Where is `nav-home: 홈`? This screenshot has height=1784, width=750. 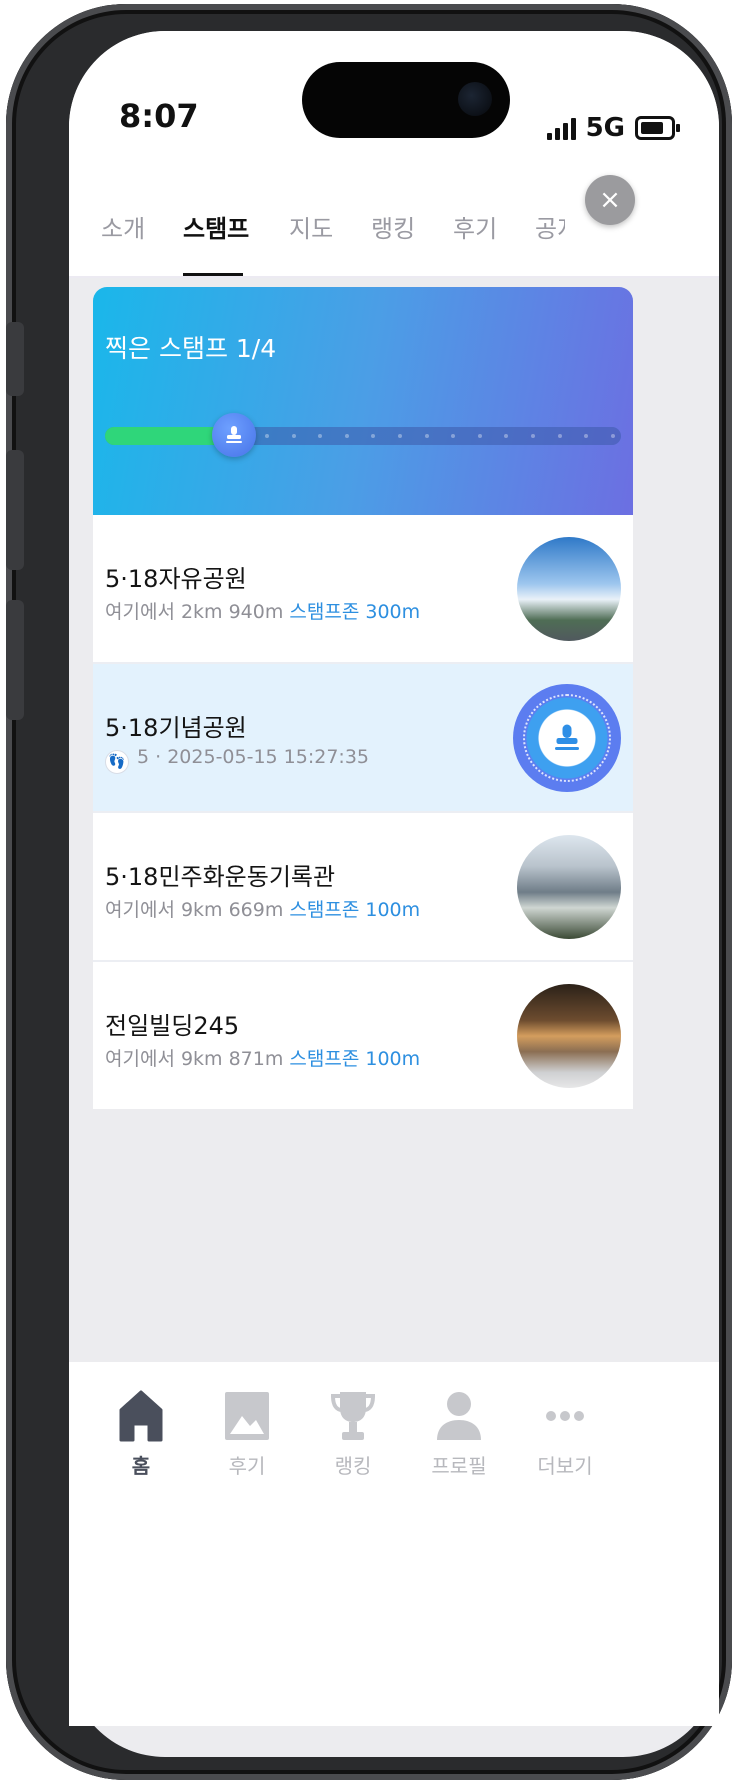
nav-home: 홈 is located at coordinates (141, 1434).